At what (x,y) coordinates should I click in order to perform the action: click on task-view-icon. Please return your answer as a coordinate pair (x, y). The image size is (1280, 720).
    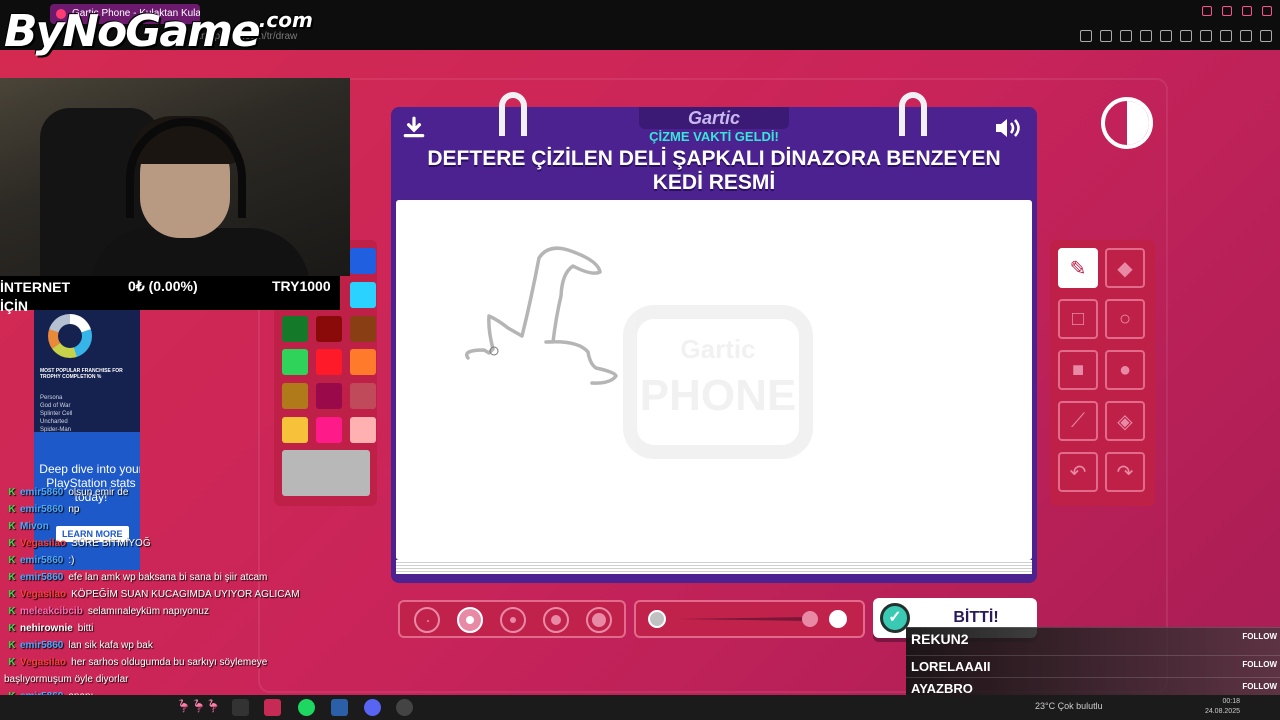
    Looking at the image, I should click on (240, 707).